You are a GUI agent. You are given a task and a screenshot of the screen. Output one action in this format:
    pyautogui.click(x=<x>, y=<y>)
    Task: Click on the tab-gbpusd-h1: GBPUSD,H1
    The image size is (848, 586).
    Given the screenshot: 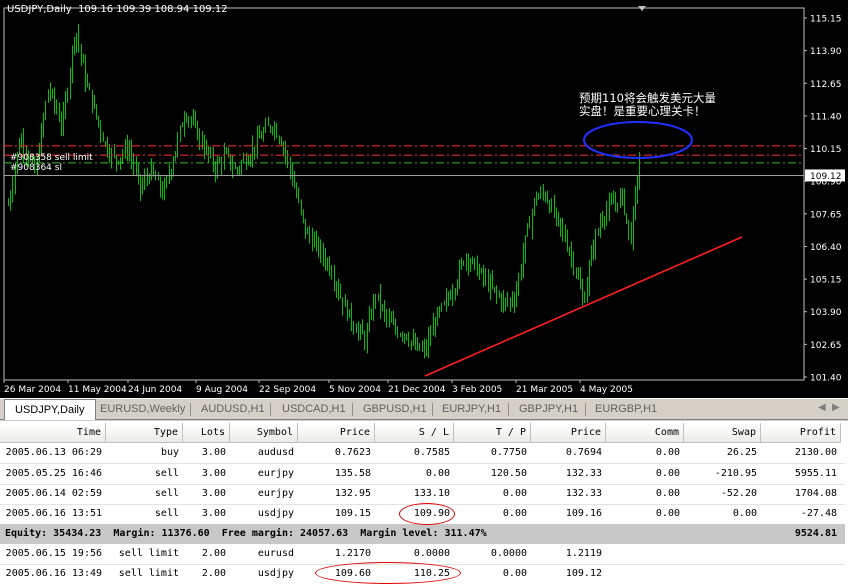 What is the action you would take?
    pyautogui.click(x=395, y=410)
    